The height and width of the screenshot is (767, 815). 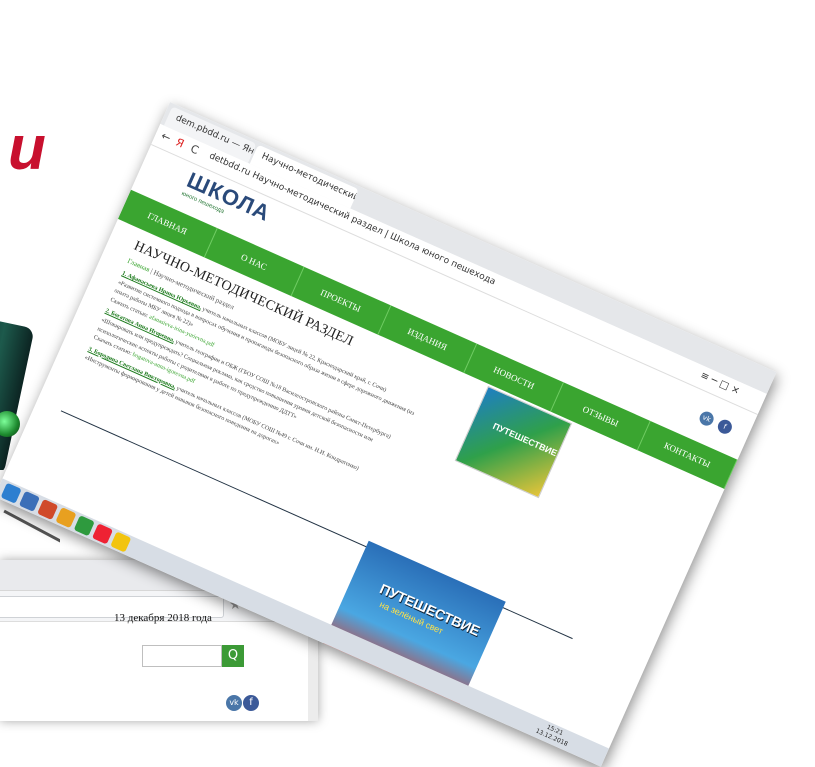 What do you see at coordinates (163, 618) in the screenshot?
I see `page-date: 13 декабря 2018 года` at bounding box center [163, 618].